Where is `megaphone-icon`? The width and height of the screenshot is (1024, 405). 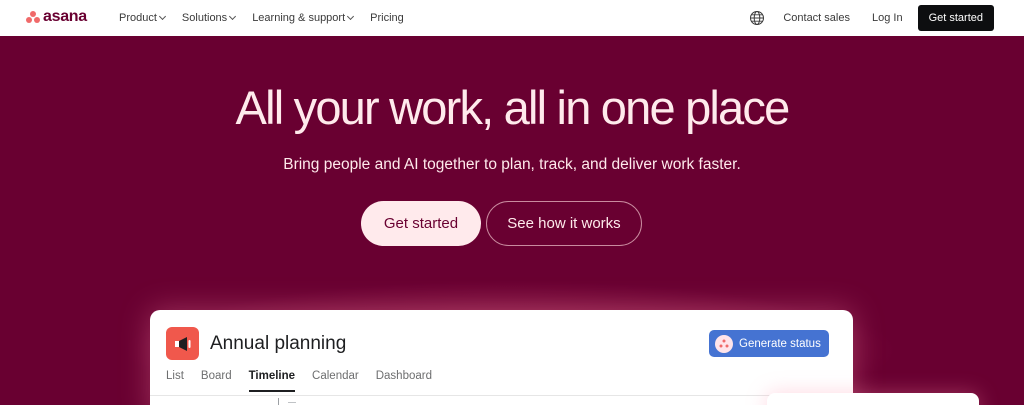
megaphone-icon is located at coordinates (182, 343).